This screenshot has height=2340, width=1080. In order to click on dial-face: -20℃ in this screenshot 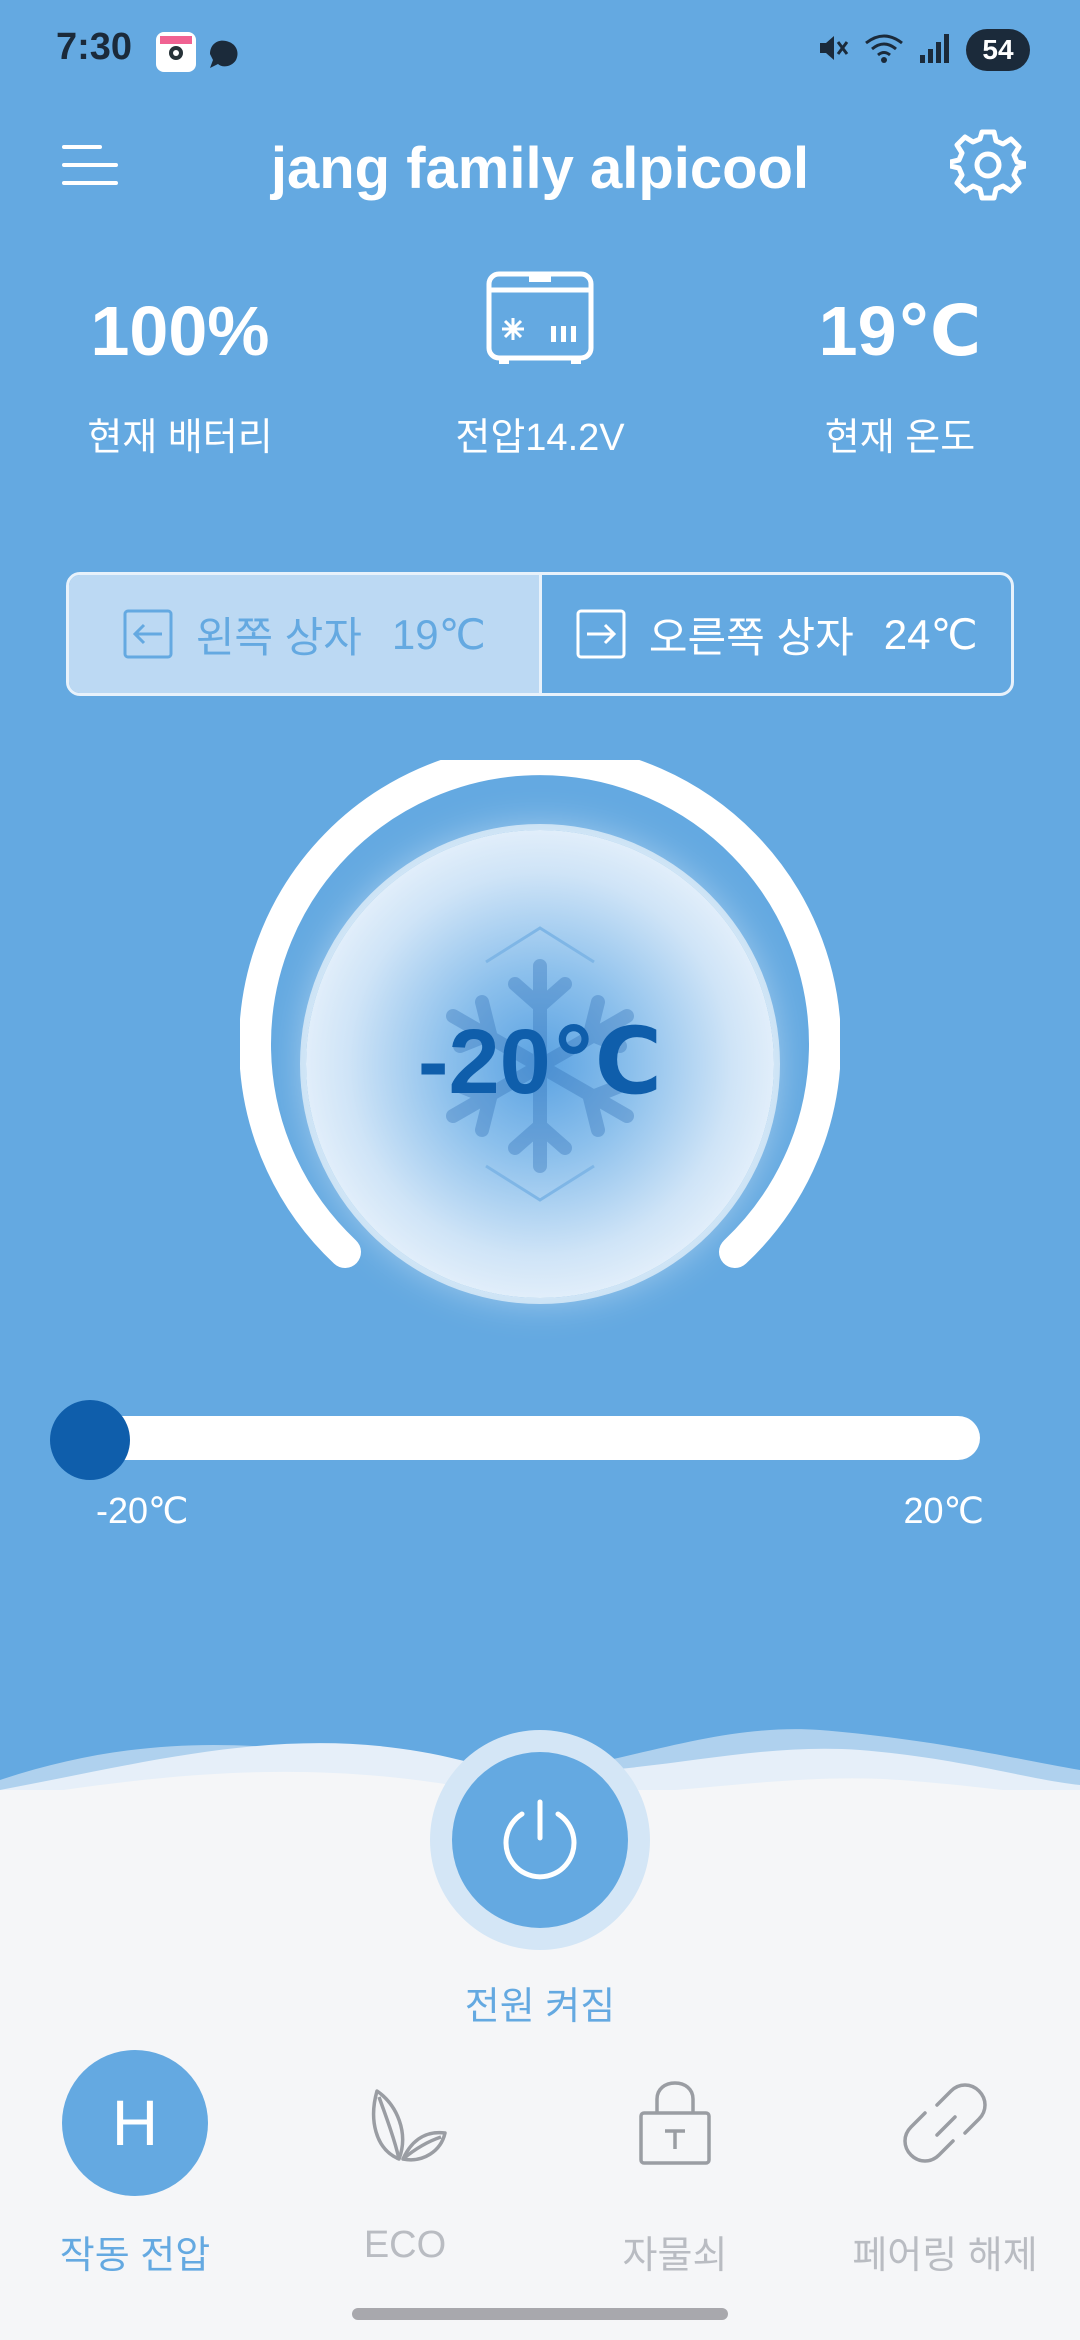, I will do `click(540, 1064)`.